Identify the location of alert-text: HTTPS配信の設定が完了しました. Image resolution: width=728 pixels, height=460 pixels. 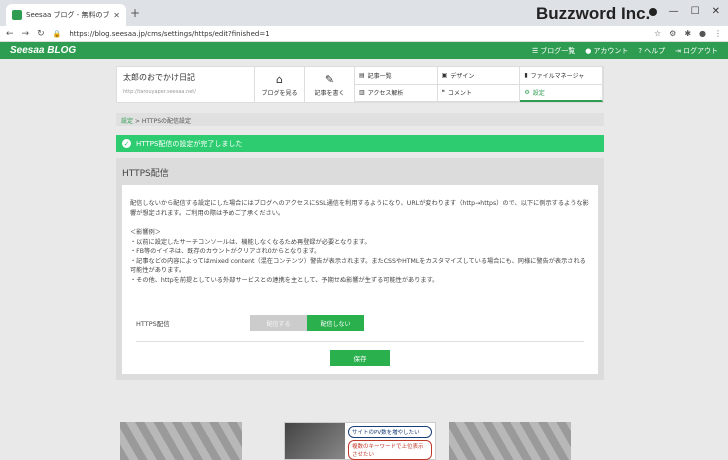
(189, 143).